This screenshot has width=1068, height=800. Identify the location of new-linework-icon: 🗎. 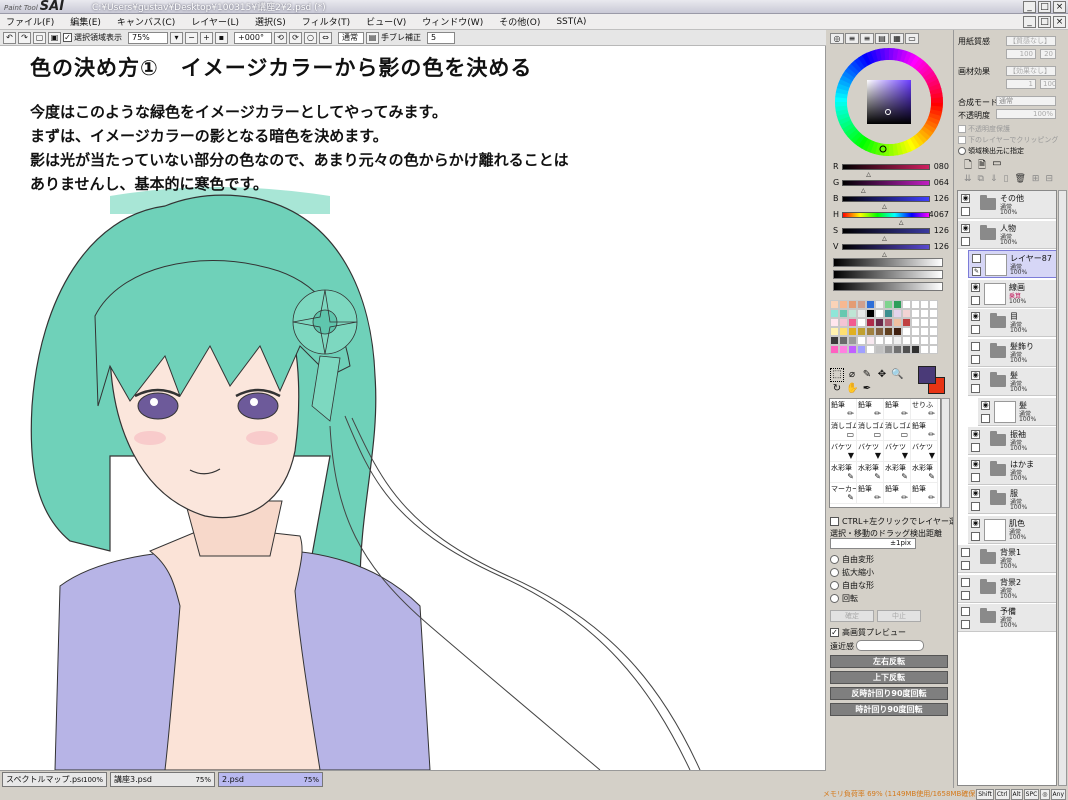
(982, 166).